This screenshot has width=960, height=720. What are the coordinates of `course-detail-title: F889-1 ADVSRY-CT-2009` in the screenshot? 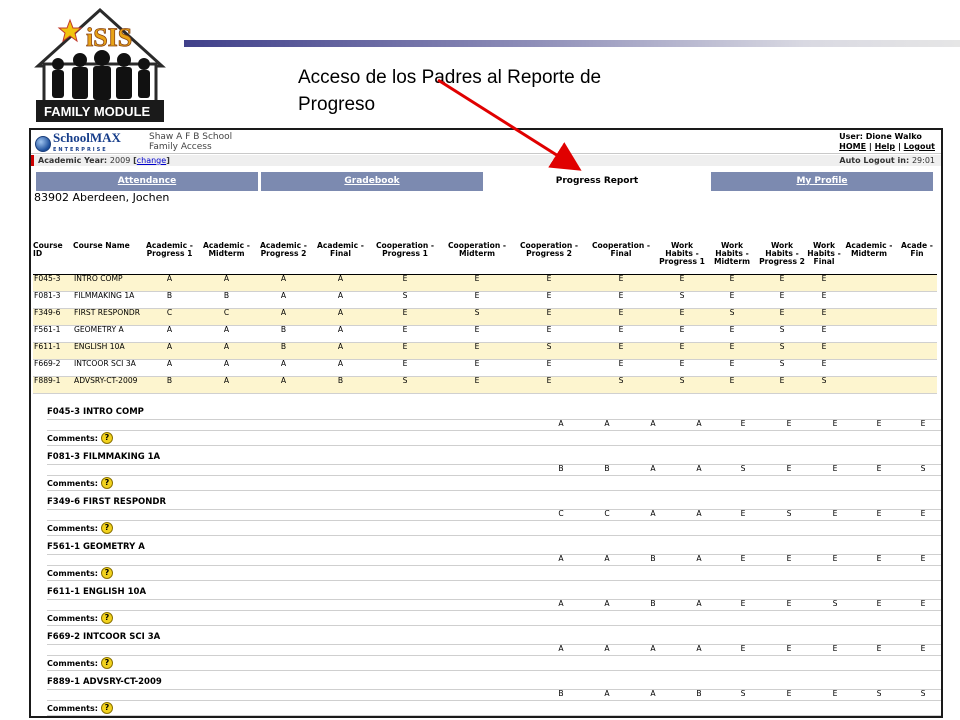 It's located at (104, 682).